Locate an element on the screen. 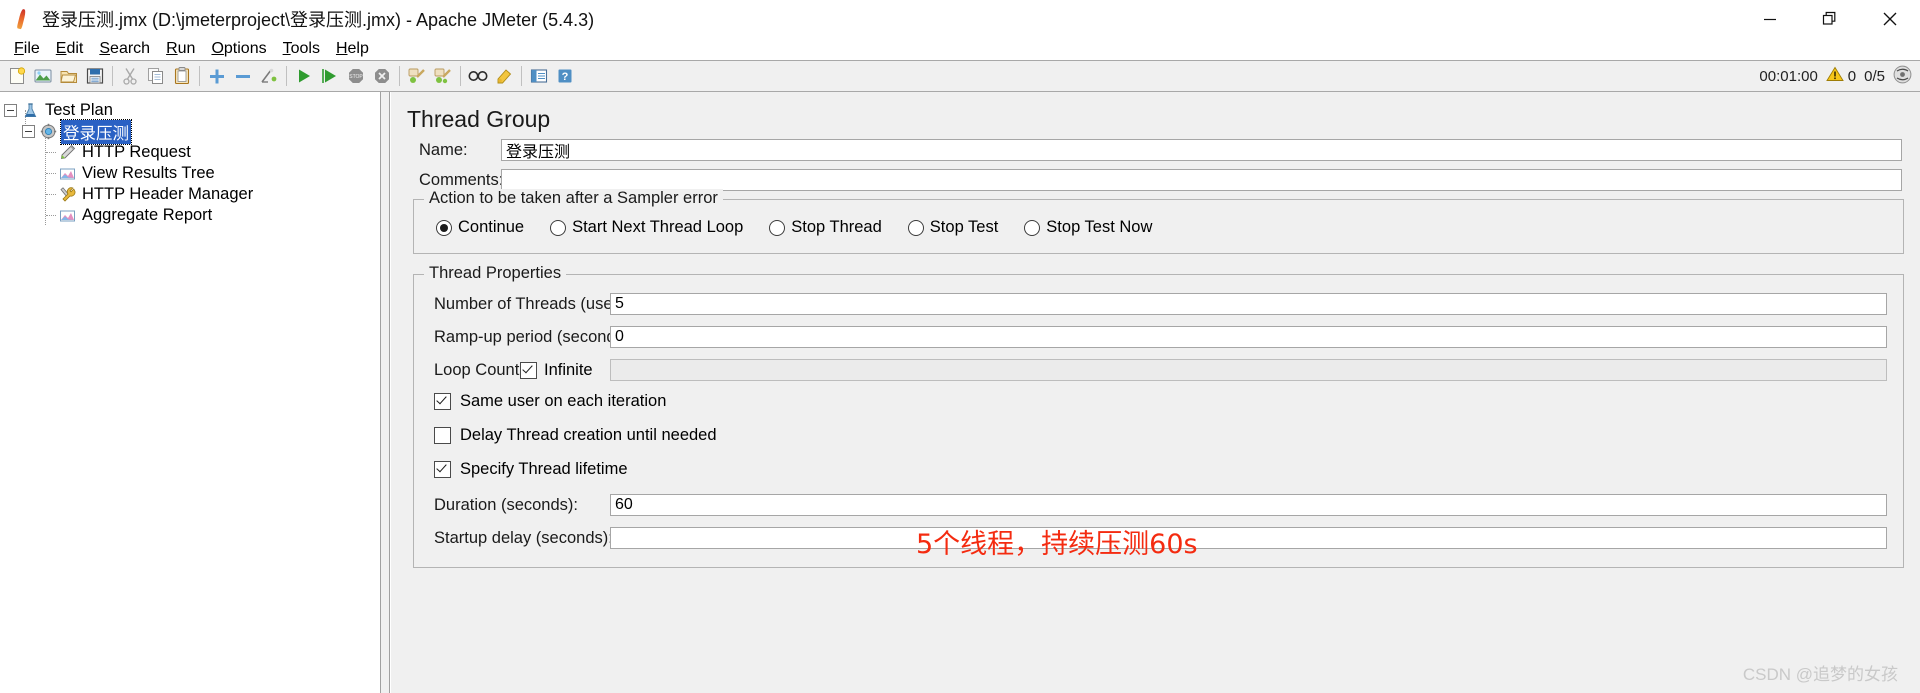 This screenshot has height=693, width=1920. minimize-button is located at coordinates (1770, 19).